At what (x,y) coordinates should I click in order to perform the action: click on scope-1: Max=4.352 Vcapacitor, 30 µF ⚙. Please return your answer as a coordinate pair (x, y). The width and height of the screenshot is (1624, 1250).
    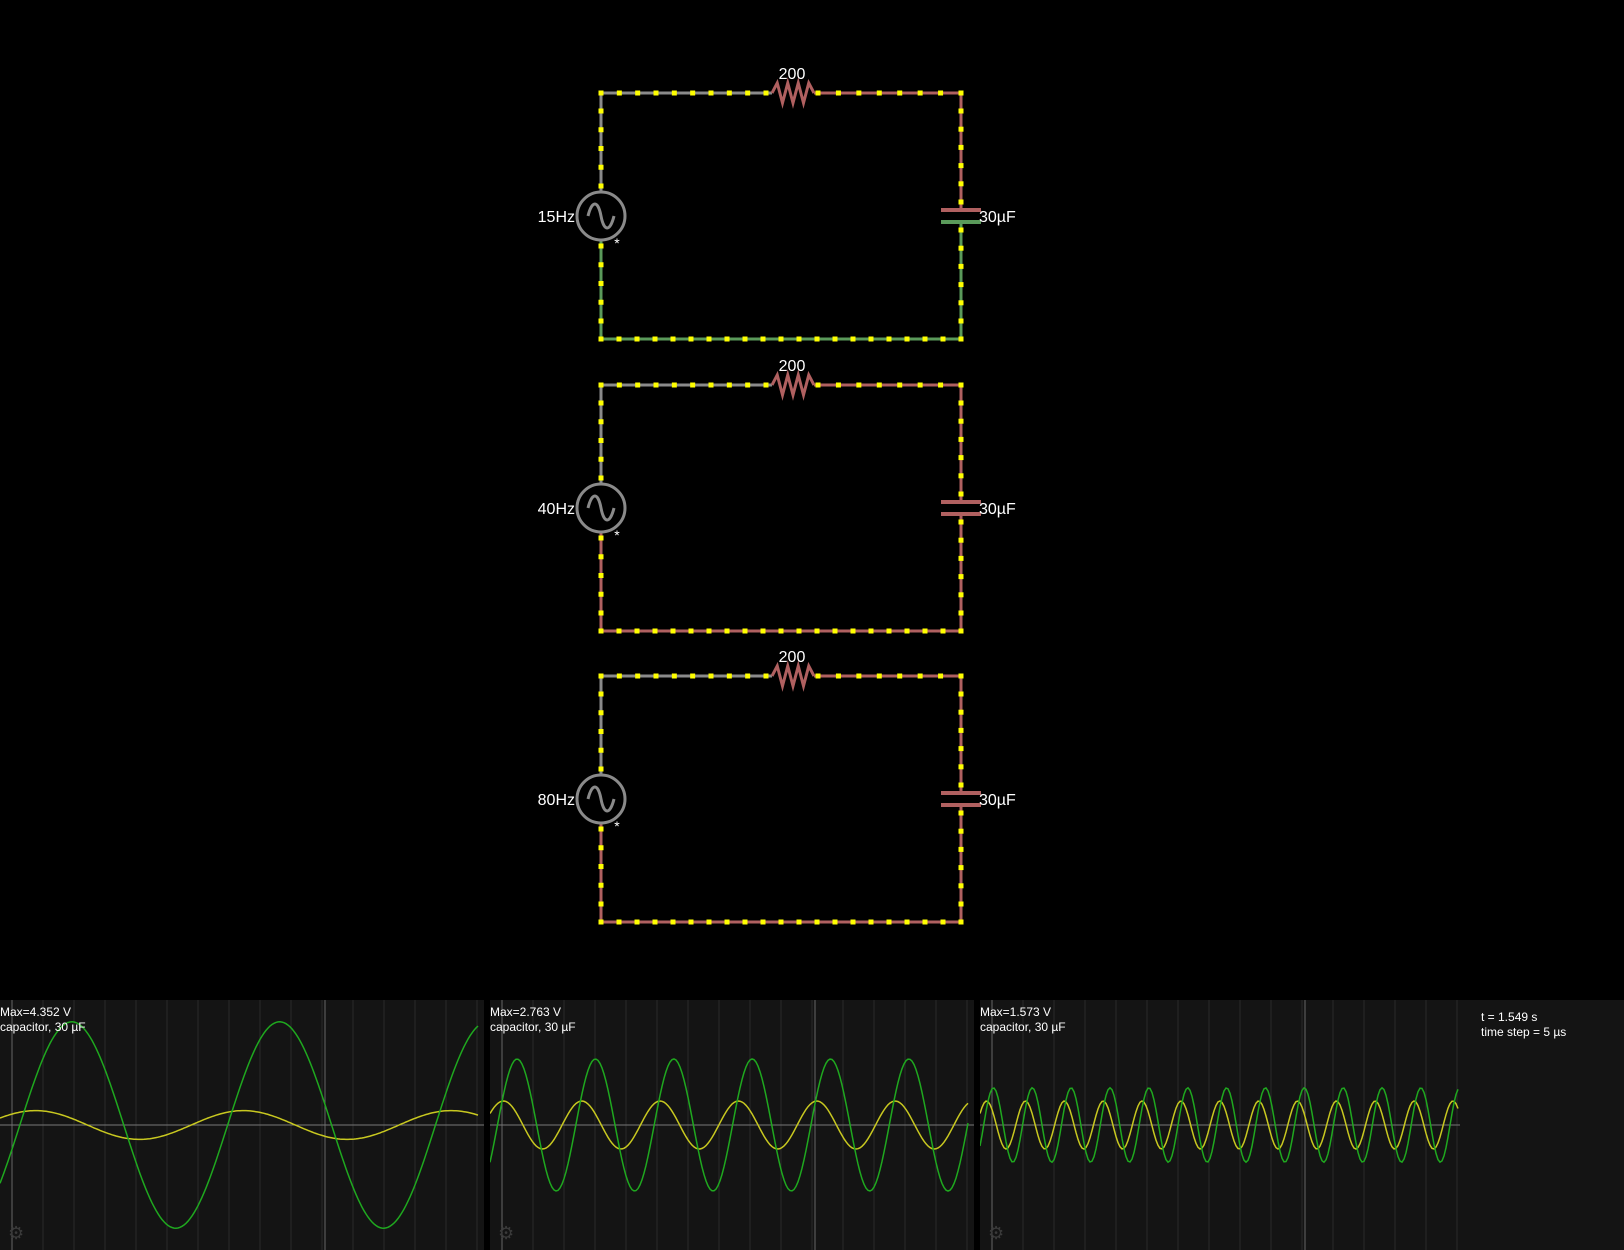
    Looking at the image, I should click on (242, 1125).